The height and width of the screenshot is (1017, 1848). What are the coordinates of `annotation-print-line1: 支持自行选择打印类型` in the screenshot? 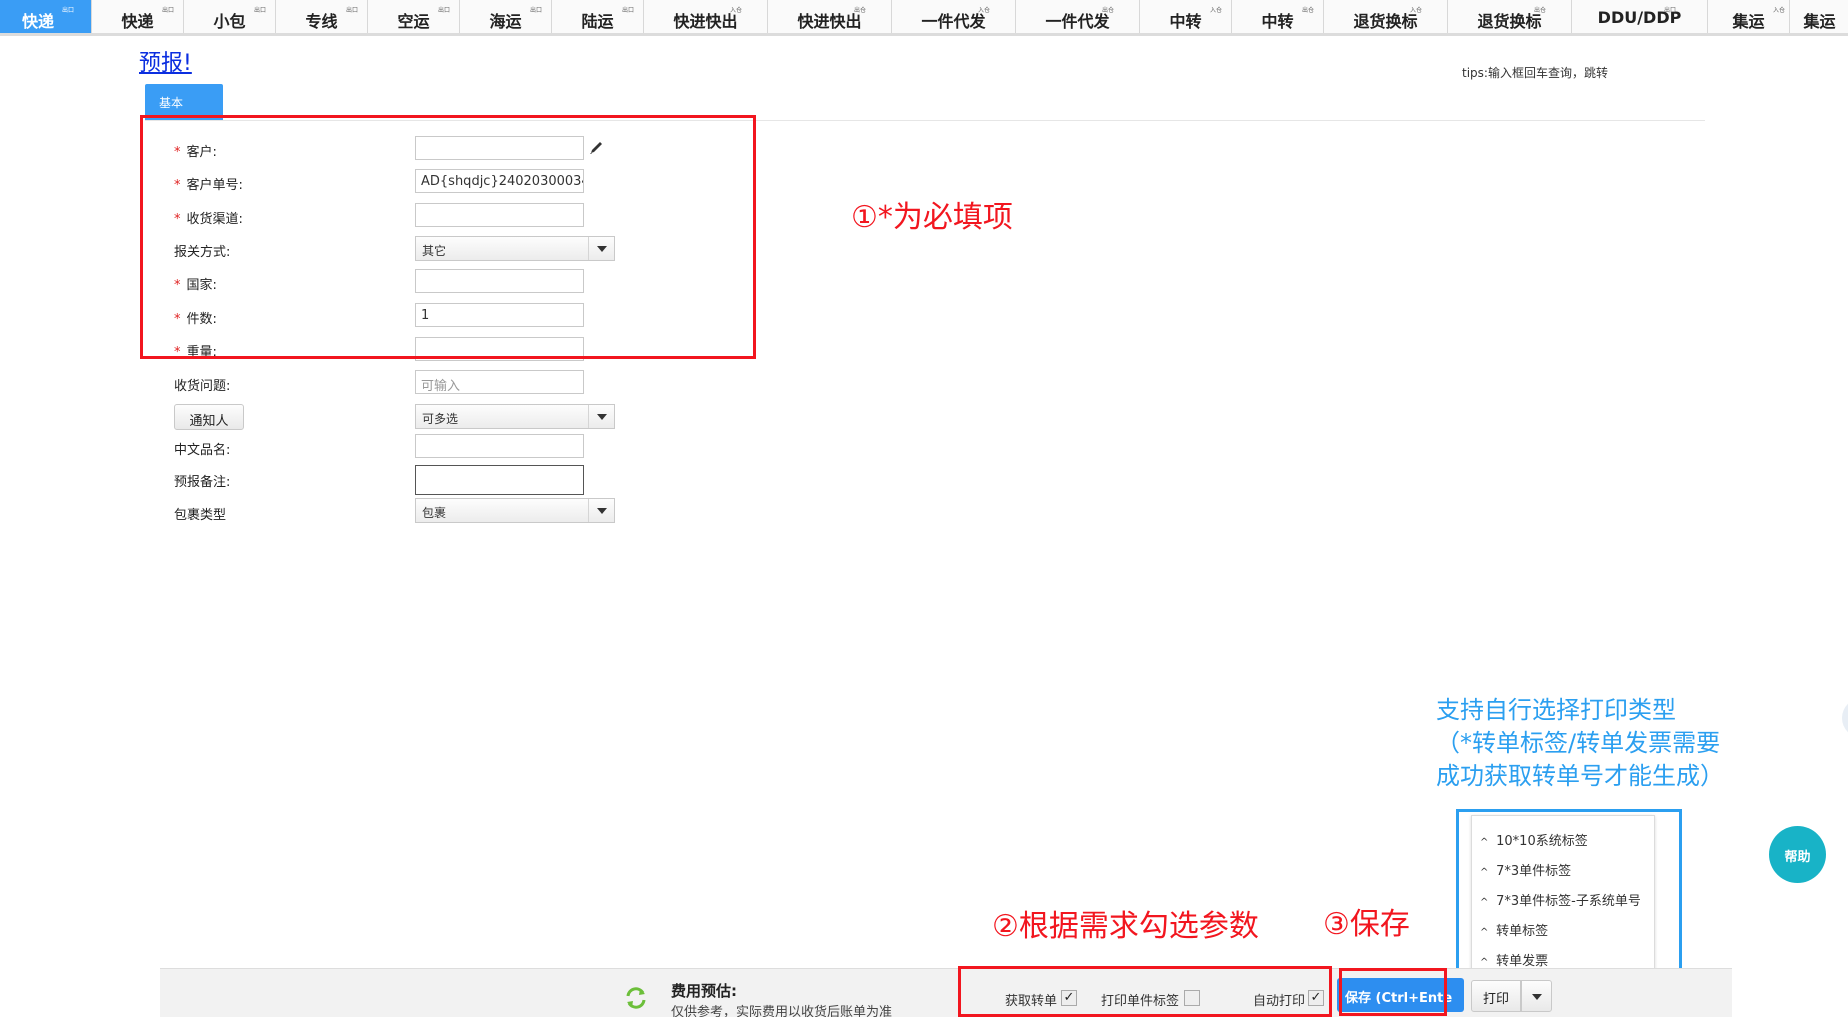 It's located at (1556, 710).